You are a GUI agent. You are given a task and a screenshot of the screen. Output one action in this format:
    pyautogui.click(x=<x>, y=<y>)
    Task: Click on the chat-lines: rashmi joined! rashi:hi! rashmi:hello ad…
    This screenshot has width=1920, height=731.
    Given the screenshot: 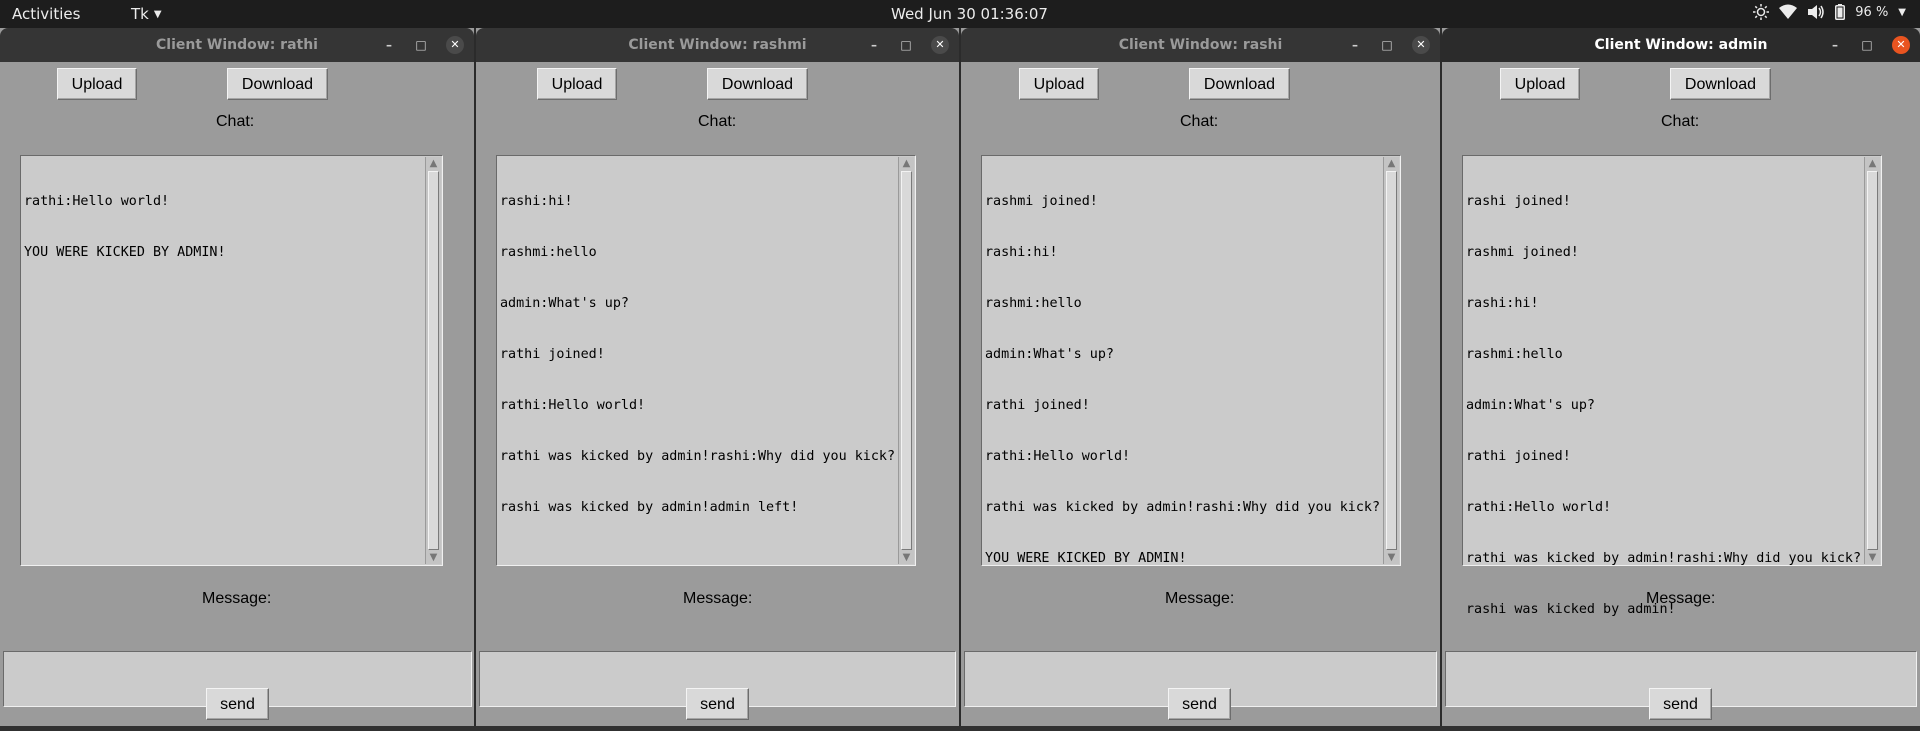 What is the action you would take?
    pyautogui.click(x=1182, y=380)
    